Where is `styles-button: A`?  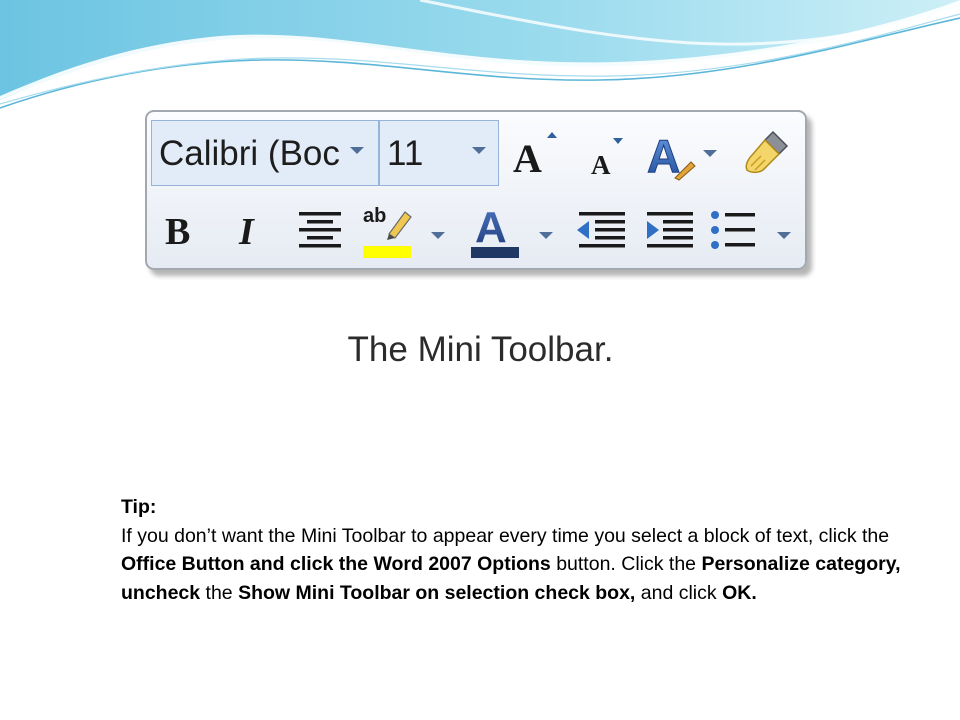 styles-button: A is located at coordinates (673, 154).